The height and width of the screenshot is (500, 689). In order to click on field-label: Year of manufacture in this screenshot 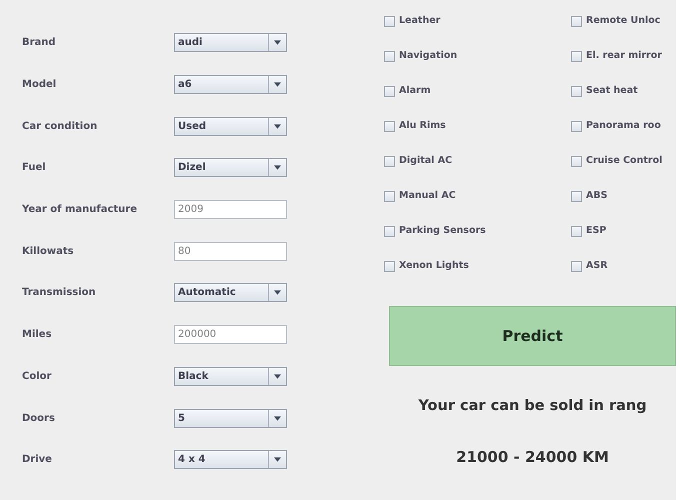, I will do `click(80, 210)`.